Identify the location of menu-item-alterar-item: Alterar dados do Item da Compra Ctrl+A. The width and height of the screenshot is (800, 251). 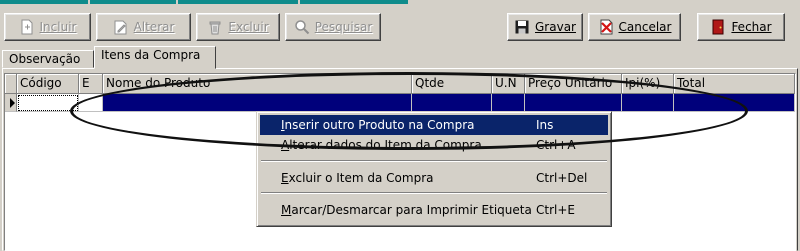
(434, 145).